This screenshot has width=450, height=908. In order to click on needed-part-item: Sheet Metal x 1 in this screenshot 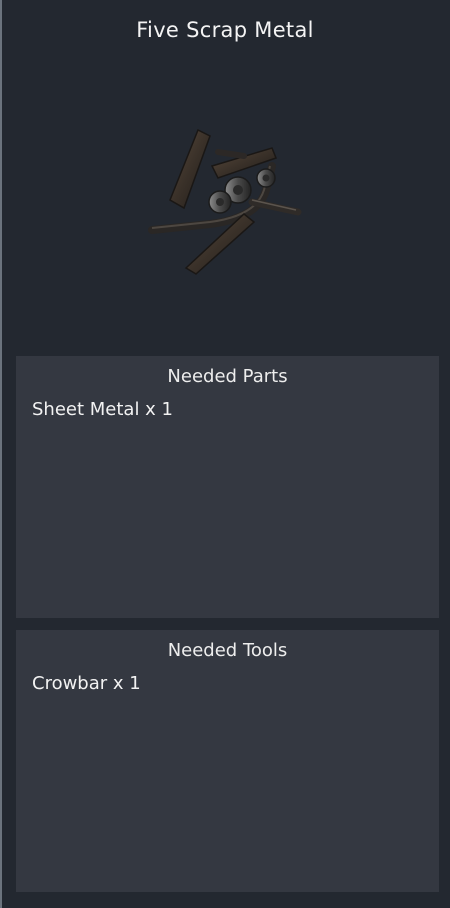, I will do `click(103, 409)`.